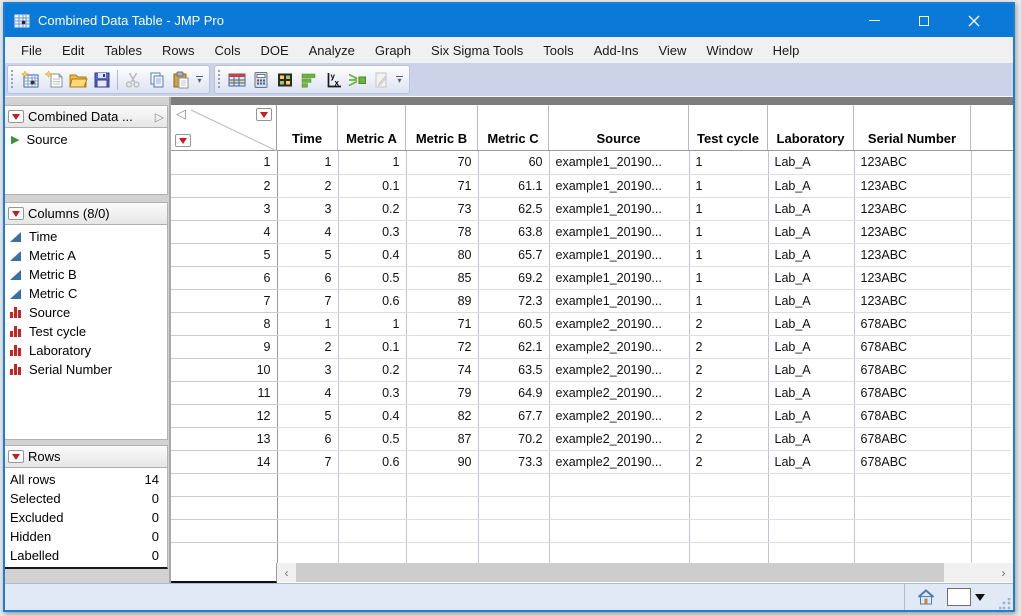  I want to click on row-number: 5, so click(224, 255).